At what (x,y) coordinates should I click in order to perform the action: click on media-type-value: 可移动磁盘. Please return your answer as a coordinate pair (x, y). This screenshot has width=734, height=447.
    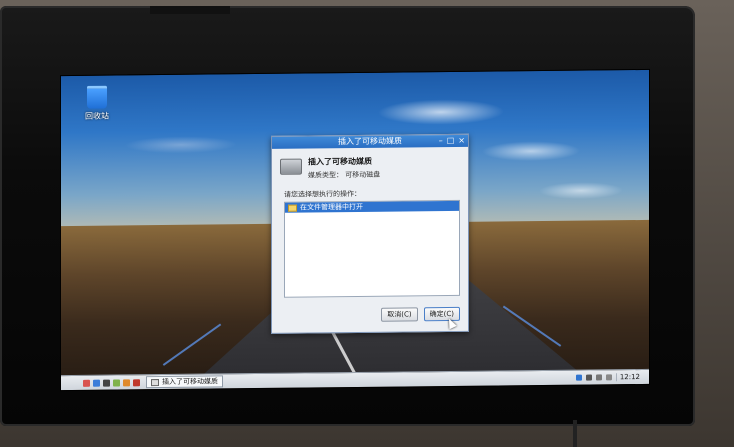
    Looking at the image, I should click on (363, 175).